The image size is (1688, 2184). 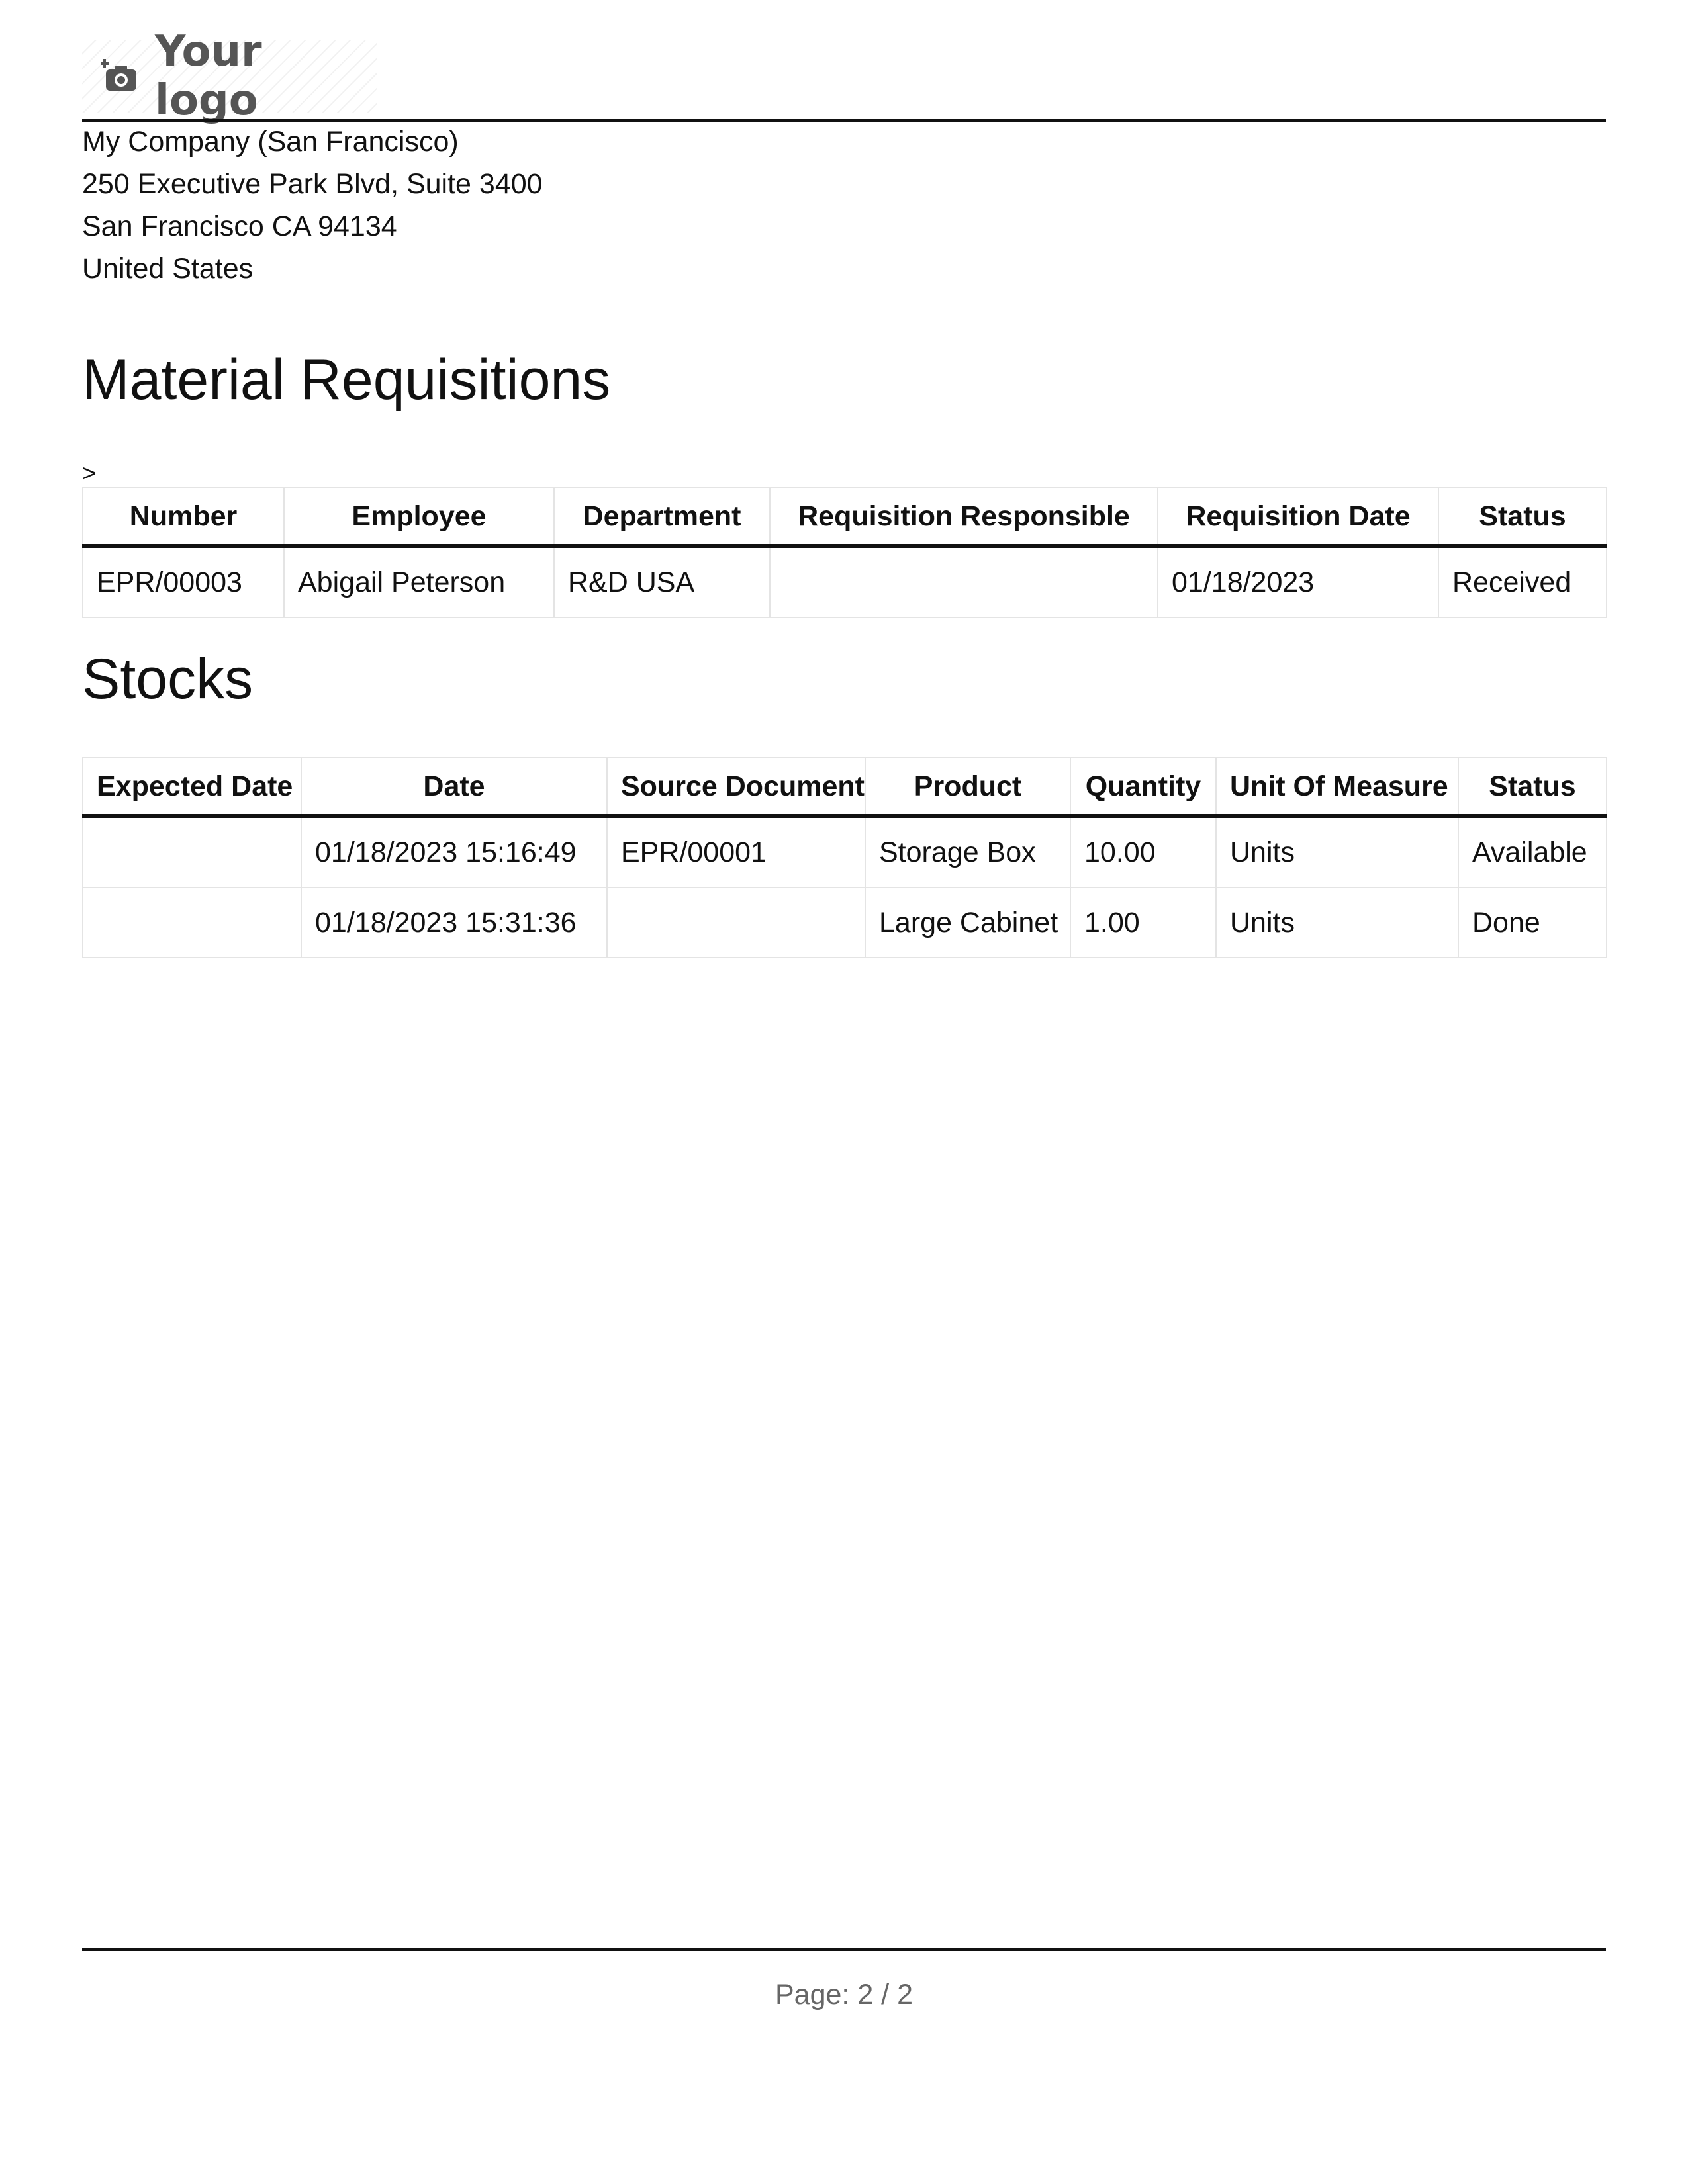 I want to click on column-header: Expected Date, so click(x=192, y=788).